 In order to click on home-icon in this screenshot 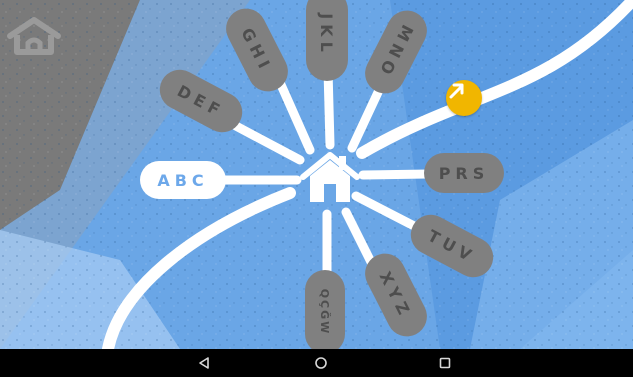, I will do `click(330, 177)`.